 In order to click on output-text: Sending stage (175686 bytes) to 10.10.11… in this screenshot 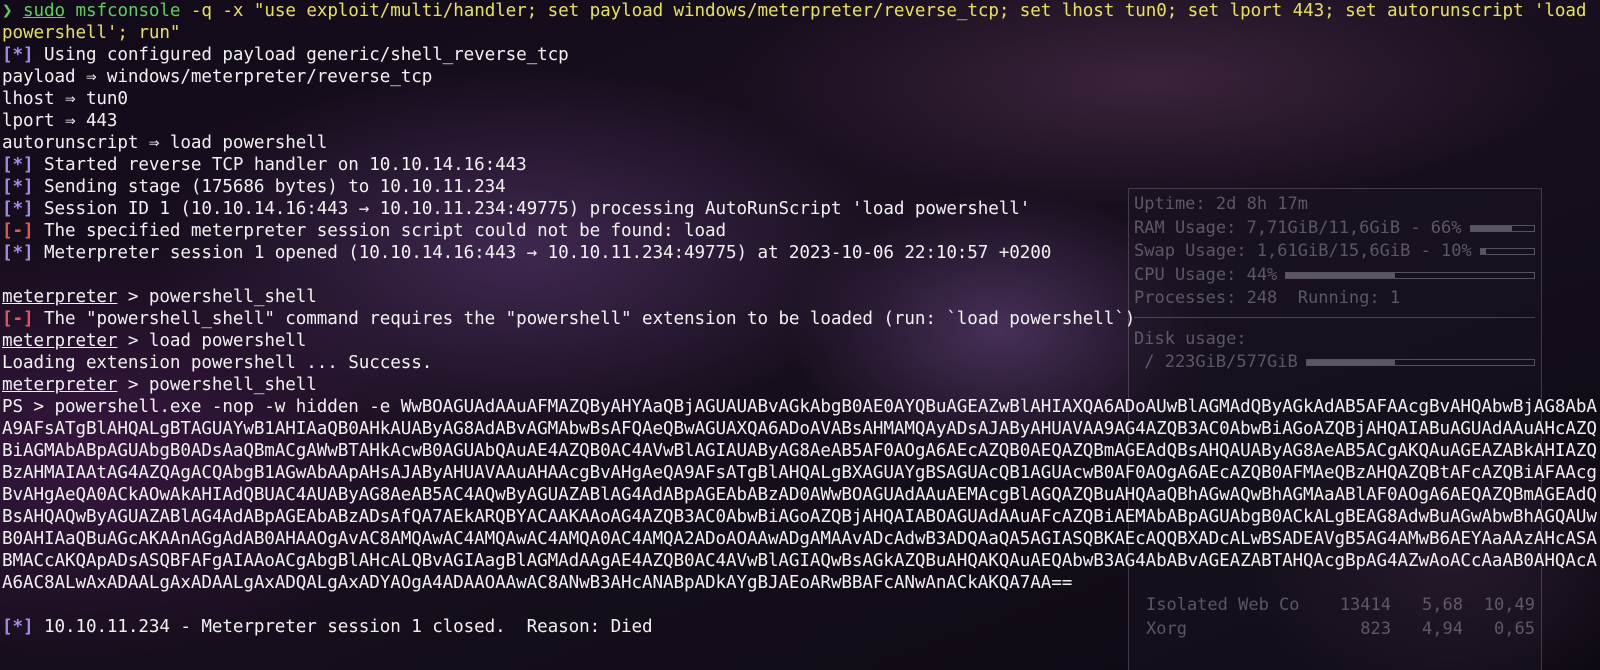, I will do `click(269, 187)`.